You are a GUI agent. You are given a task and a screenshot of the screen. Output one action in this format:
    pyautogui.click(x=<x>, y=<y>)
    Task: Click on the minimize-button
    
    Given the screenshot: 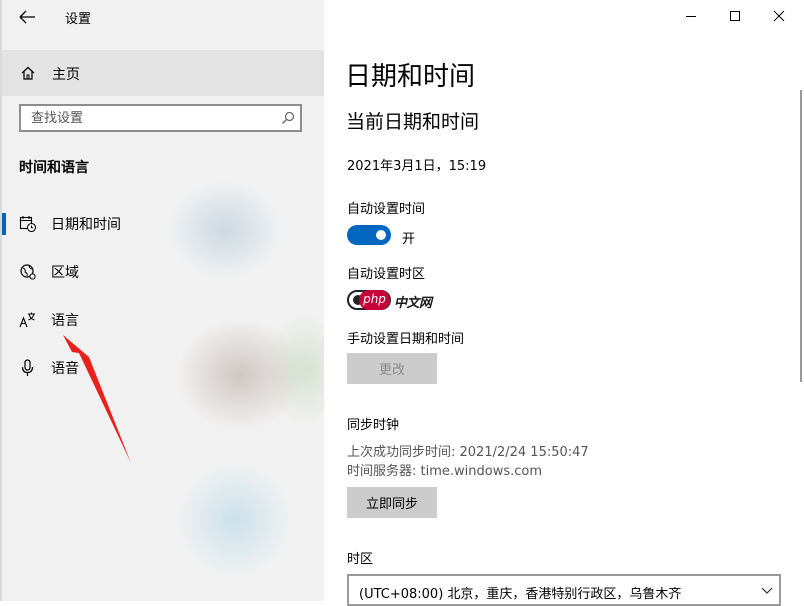 What is the action you would take?
    pyautogui.click(x=691, y=17)
    